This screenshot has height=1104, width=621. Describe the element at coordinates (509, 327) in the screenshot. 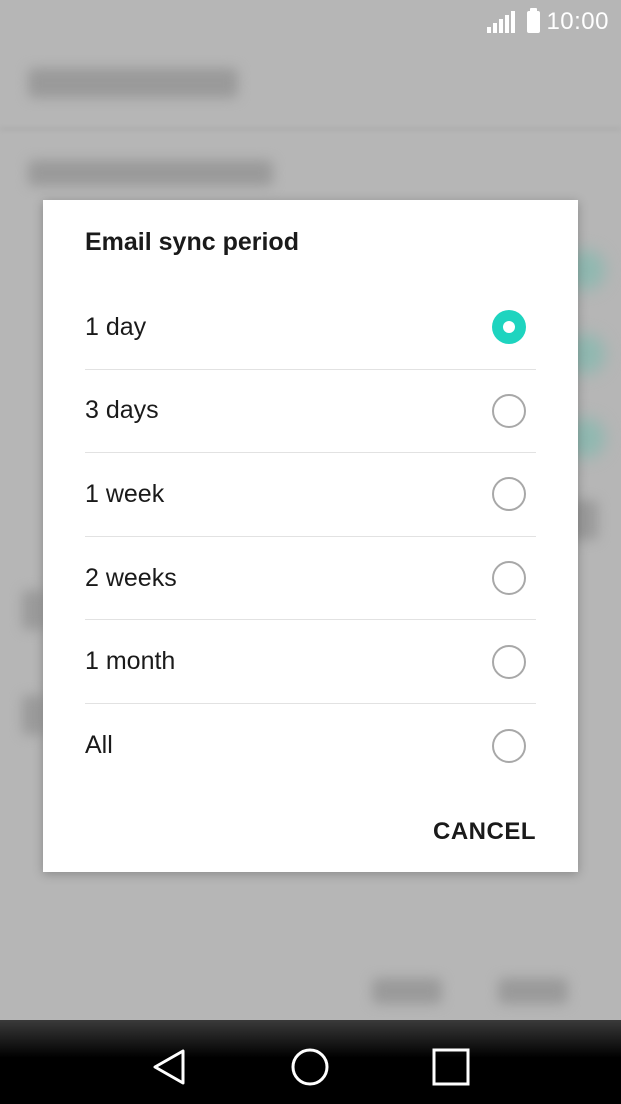

I see `radio-selected-icon` at that location.